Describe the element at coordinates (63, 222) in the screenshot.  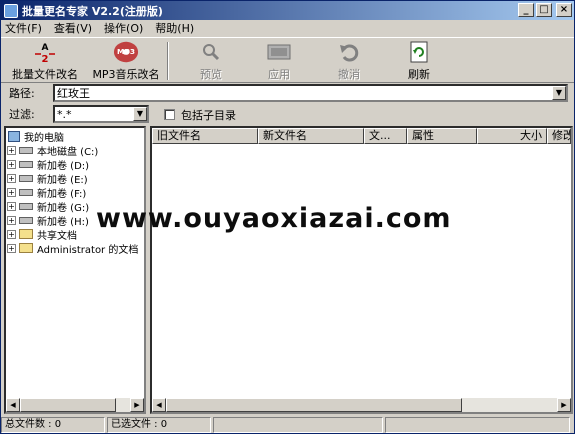
I see `tree-item-label: 新加卷 (H:)` at that location.